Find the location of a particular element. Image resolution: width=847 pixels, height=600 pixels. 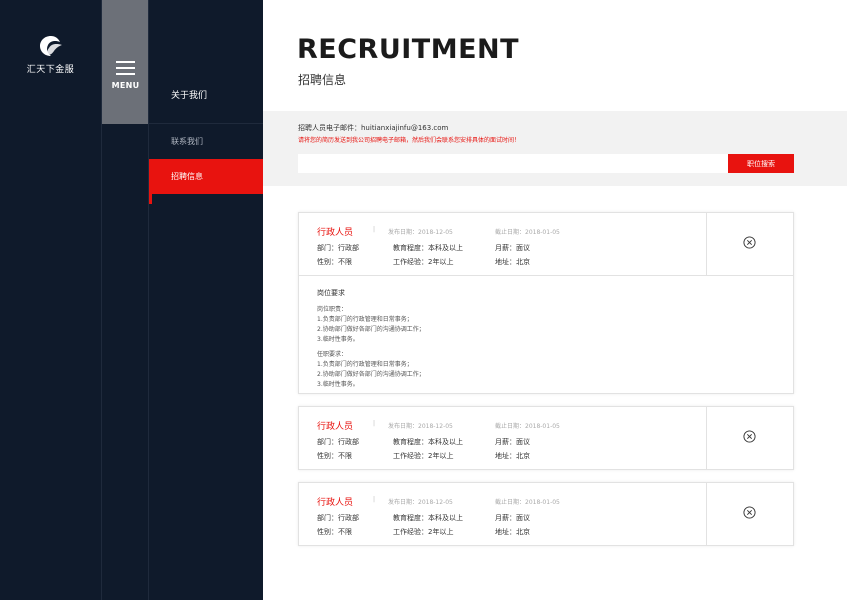

logo: 汇天下金服 is located at coordinates (50, 54).